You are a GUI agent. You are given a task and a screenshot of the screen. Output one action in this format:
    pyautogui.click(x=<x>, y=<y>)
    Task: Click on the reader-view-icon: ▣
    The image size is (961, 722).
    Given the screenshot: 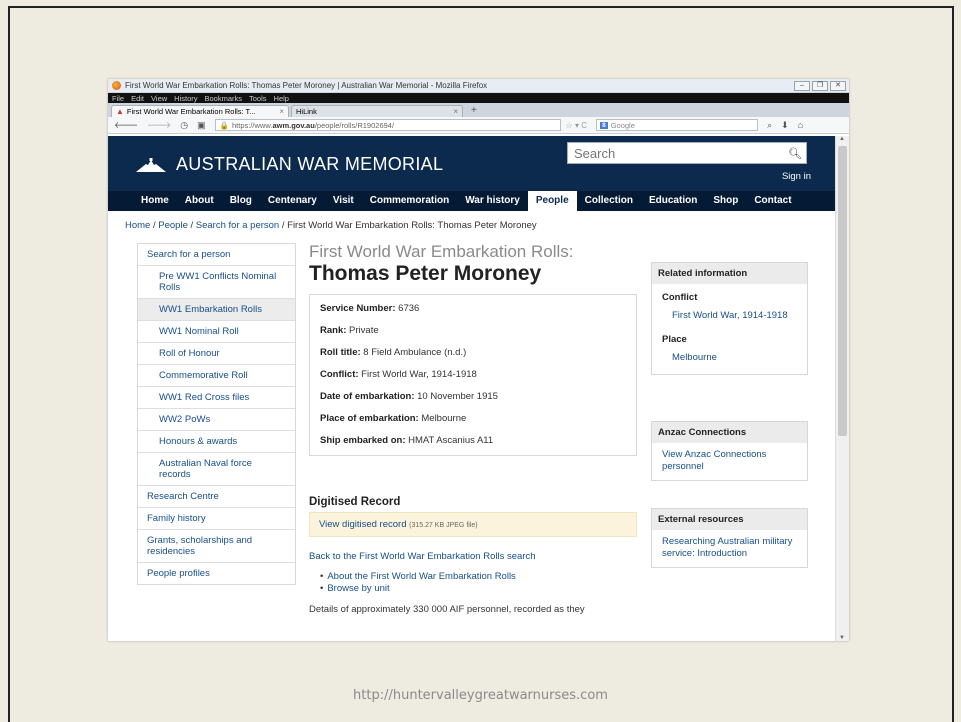 What is the action you would take?
    pyautogui.click(x=201, y=125)
    